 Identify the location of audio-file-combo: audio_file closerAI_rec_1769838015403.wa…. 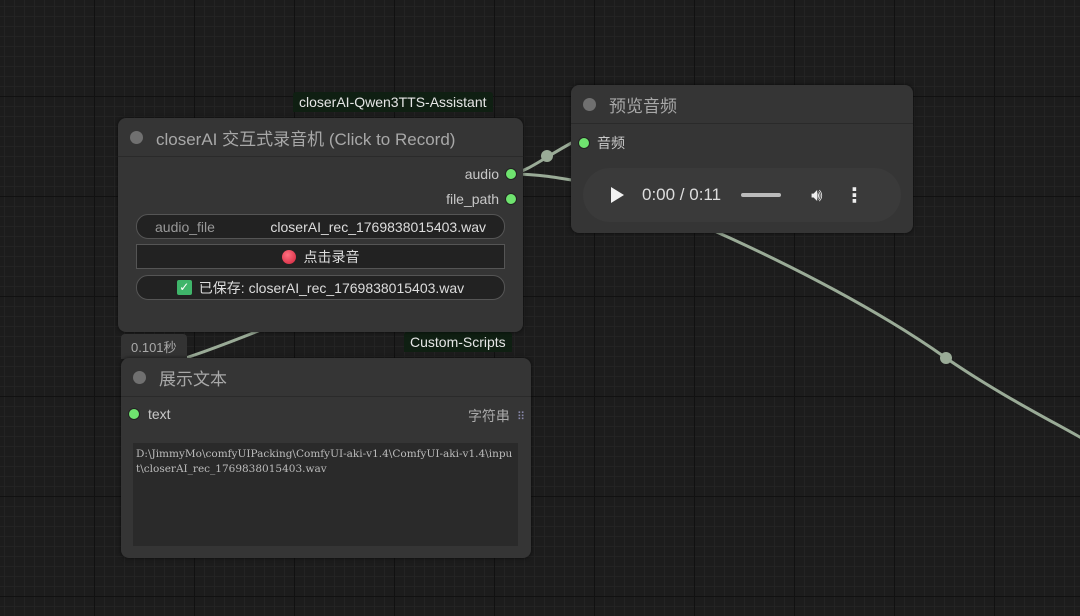
(320, 226).